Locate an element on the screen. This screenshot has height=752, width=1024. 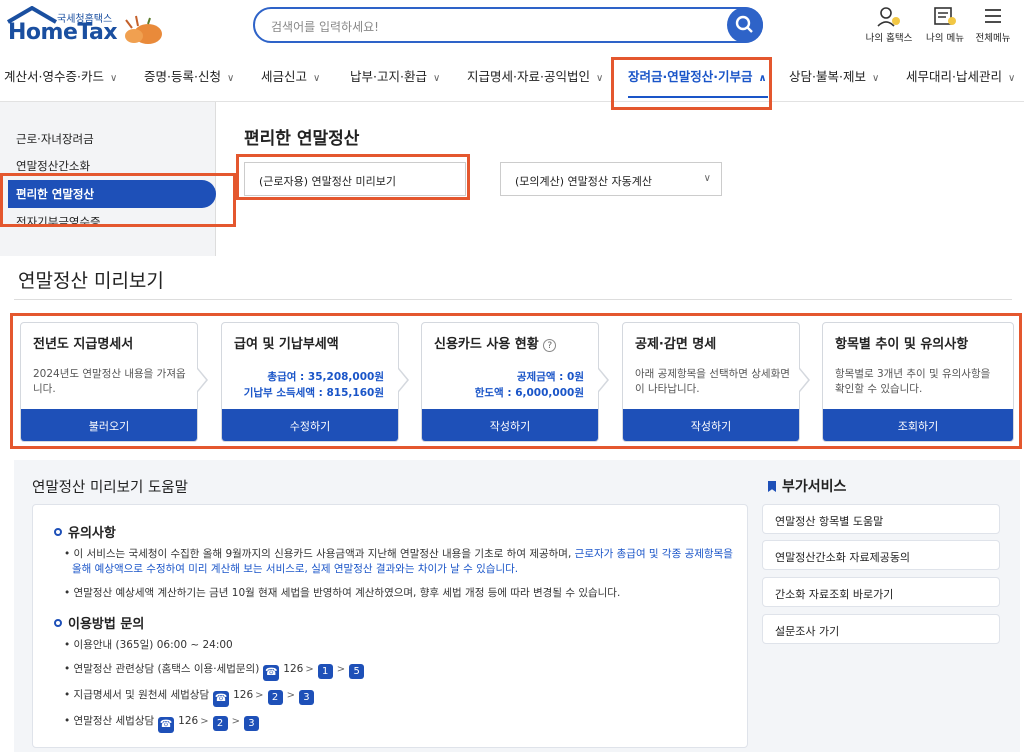
note-highlight: 근로자가 총급여 및 각종 공제항목을 is located at coordinates (653, 554).